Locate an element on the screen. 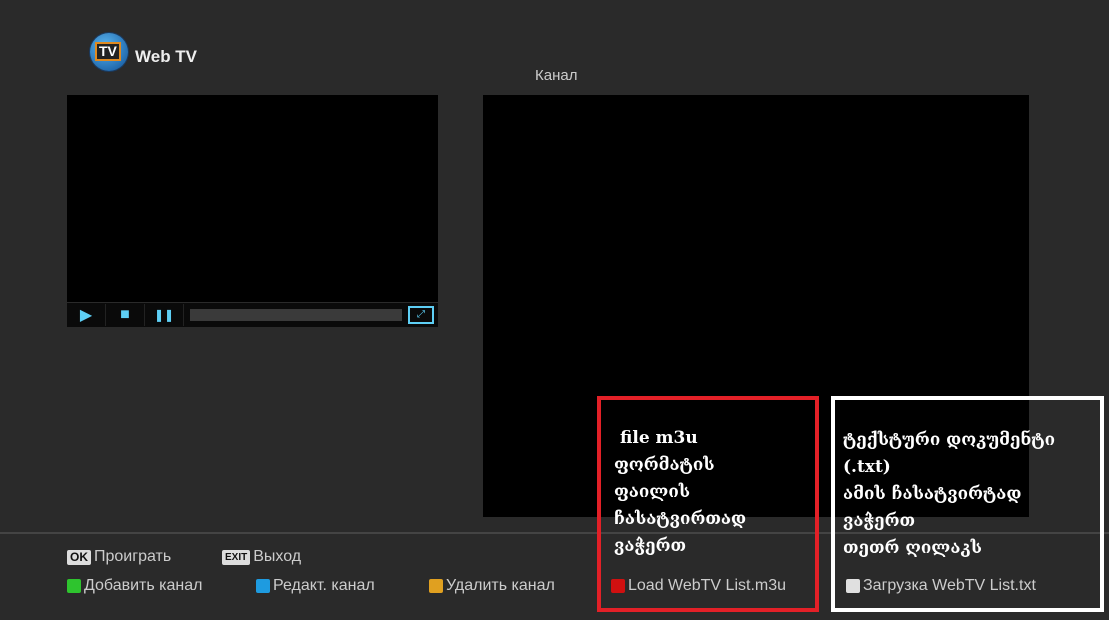 This screenshot has width=1109, height=620. ok-label: Проиграть is located at coordinates (133, 556).